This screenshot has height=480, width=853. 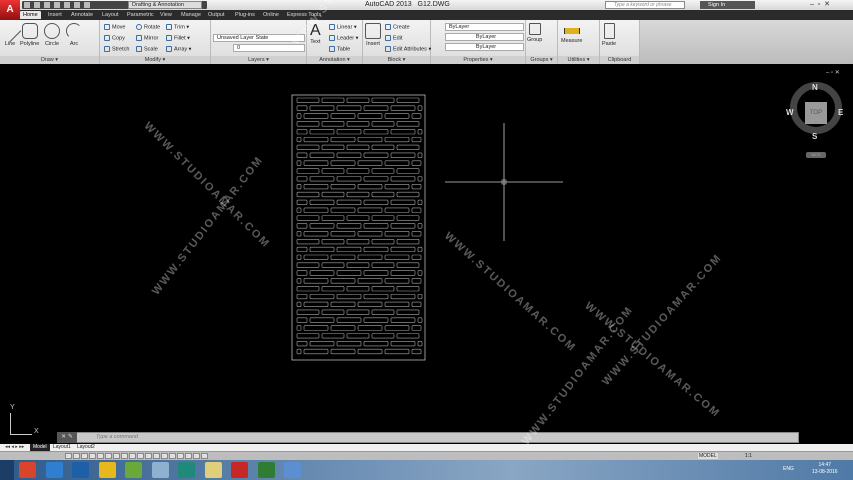 I want to click on open-icon, so click(x=37, y=5).